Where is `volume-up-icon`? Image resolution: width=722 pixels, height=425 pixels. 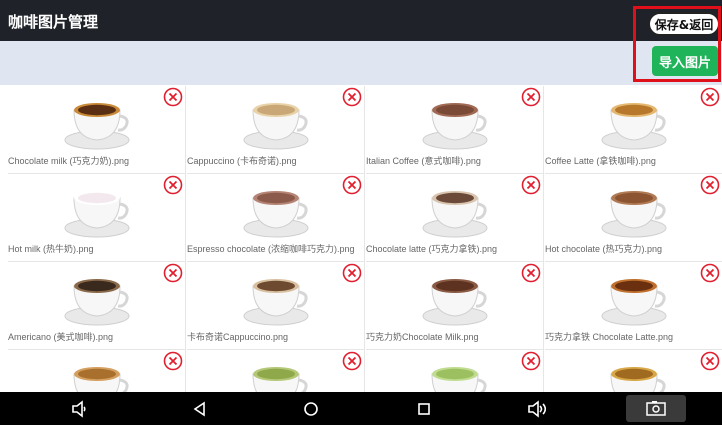 volume-up-icon is located at coordinates (537, 409).